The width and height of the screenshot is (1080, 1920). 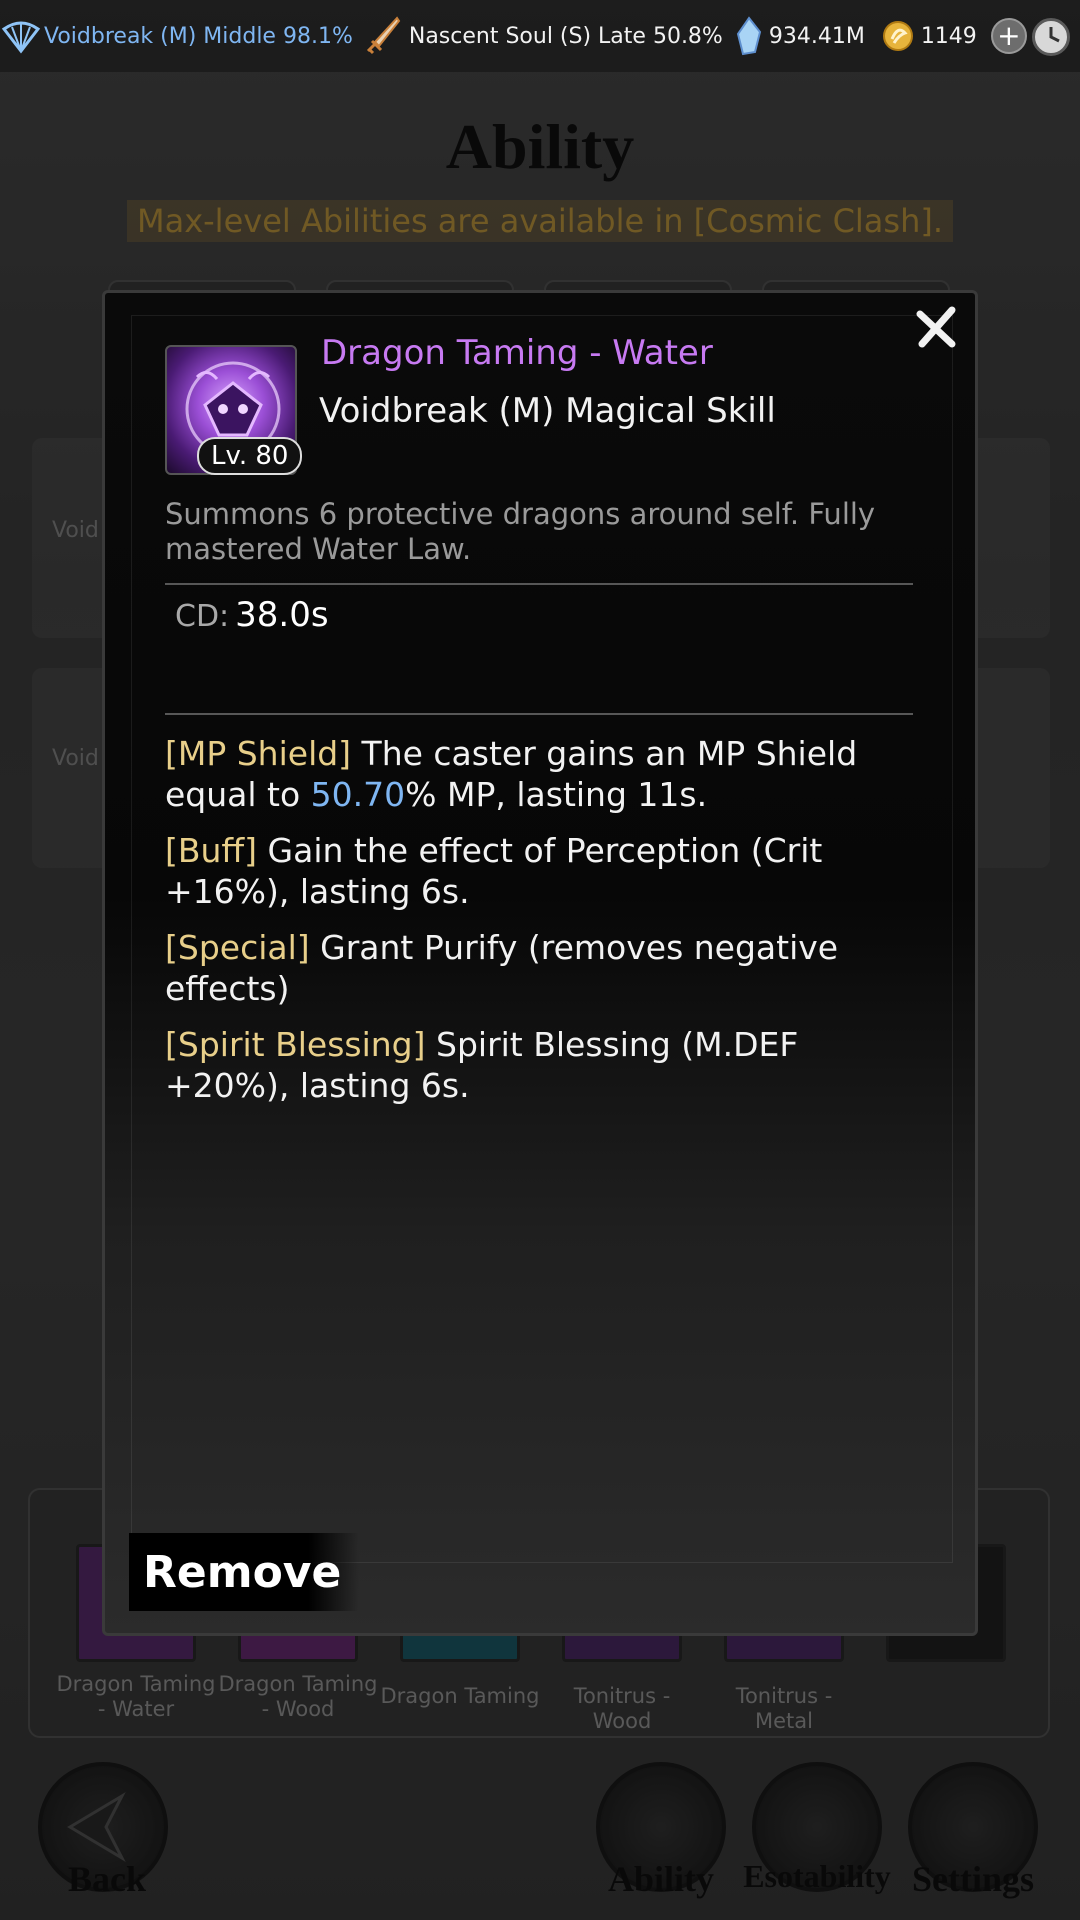 I want to click on skill-type: Voidbreak (M) Magical Skill, so click(x=547, y=411).